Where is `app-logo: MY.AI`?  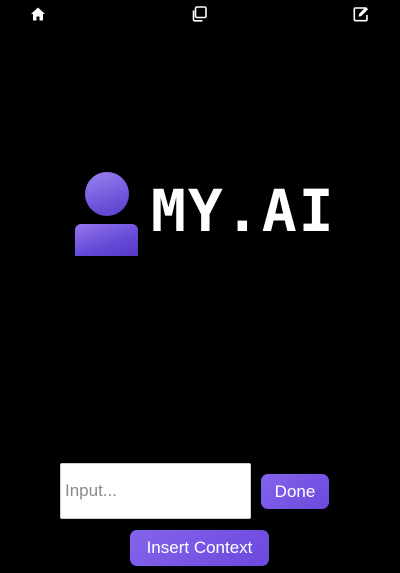
app-logo: MY.AI is located at coordinates (205, 217).